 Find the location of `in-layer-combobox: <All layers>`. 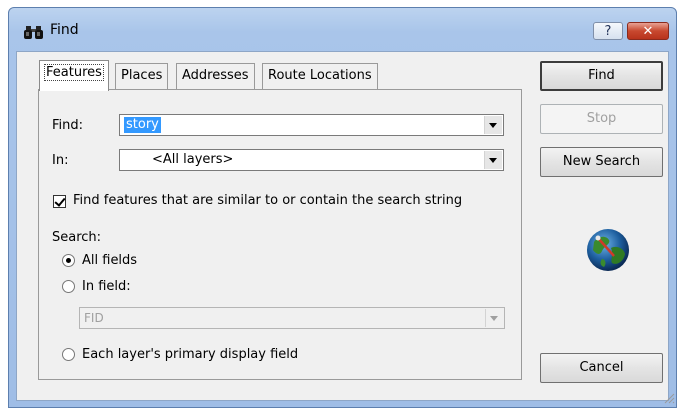

in-layer-combobox: <All layers> is located at coordinates (311, 160).